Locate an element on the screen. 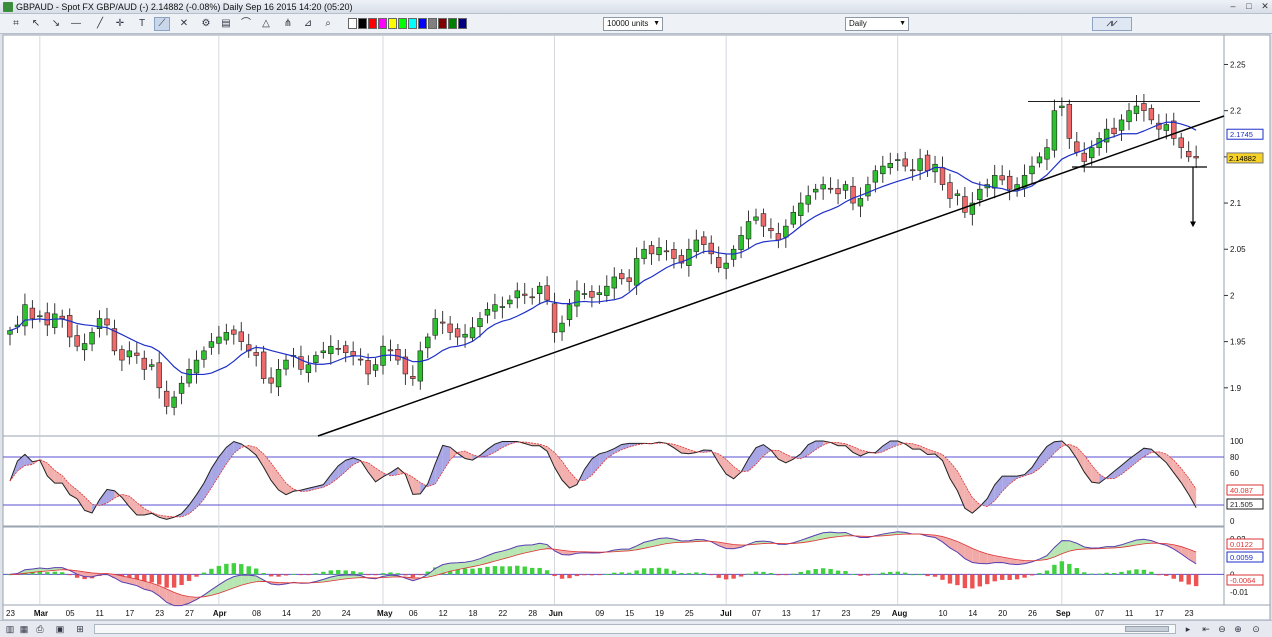 The height and width of the screenshot is (637, 1272). ruler-icon: ⌗ is located at coordinates (16, 24).